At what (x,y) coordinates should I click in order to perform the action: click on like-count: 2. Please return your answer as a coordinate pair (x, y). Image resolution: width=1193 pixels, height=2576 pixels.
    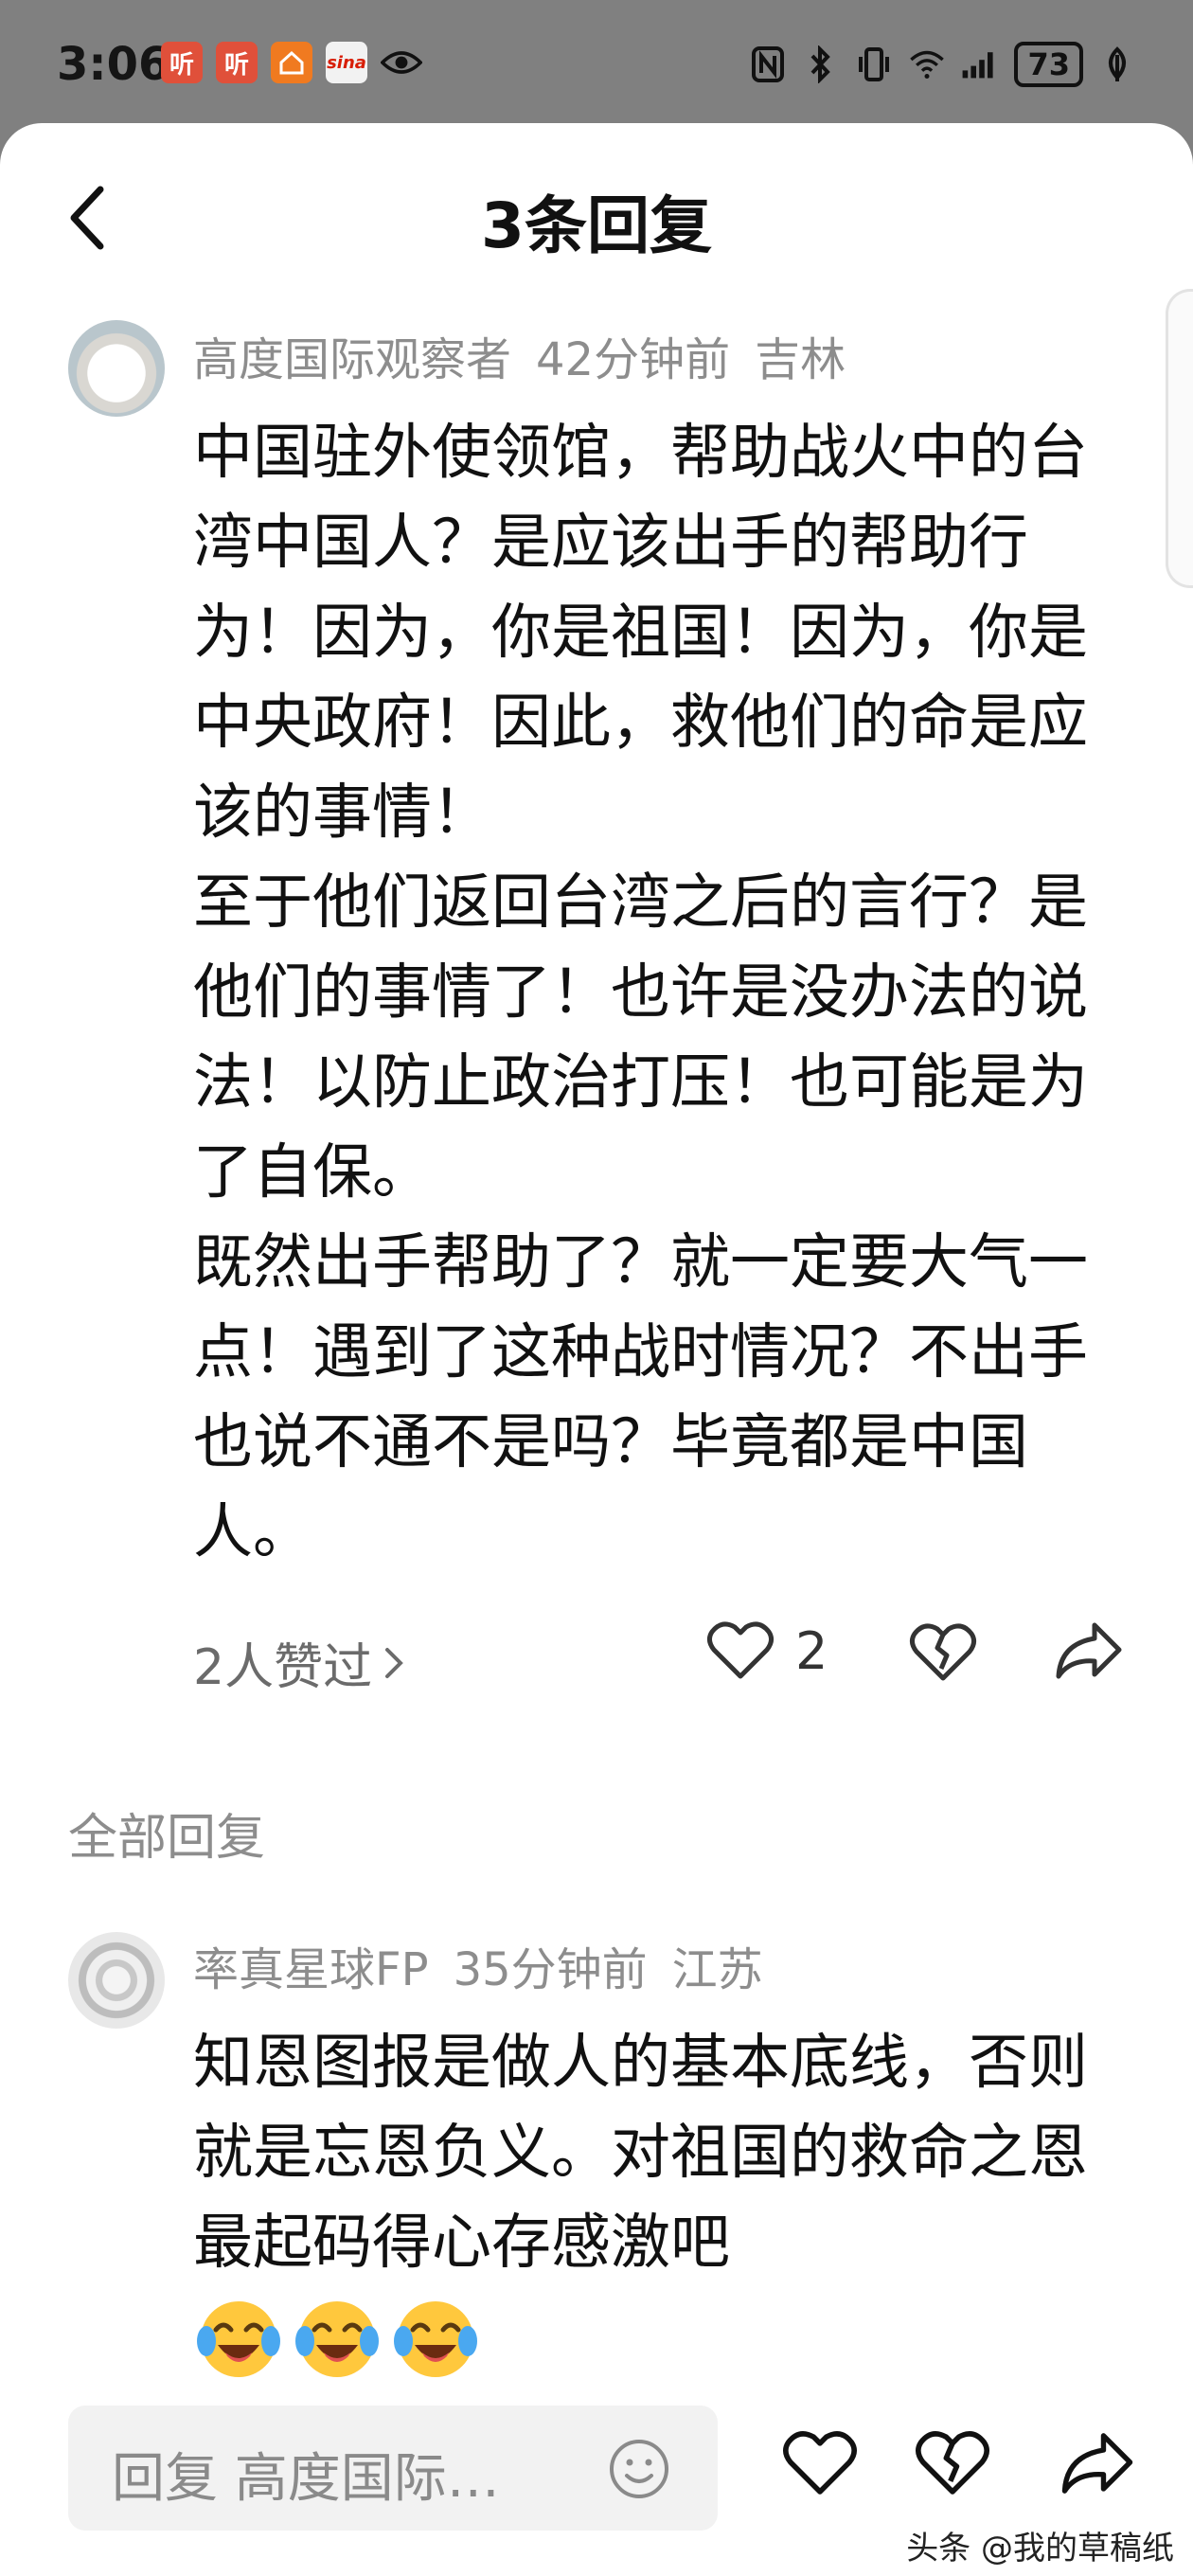
    Looking at the image, I should click on (811, 1650).